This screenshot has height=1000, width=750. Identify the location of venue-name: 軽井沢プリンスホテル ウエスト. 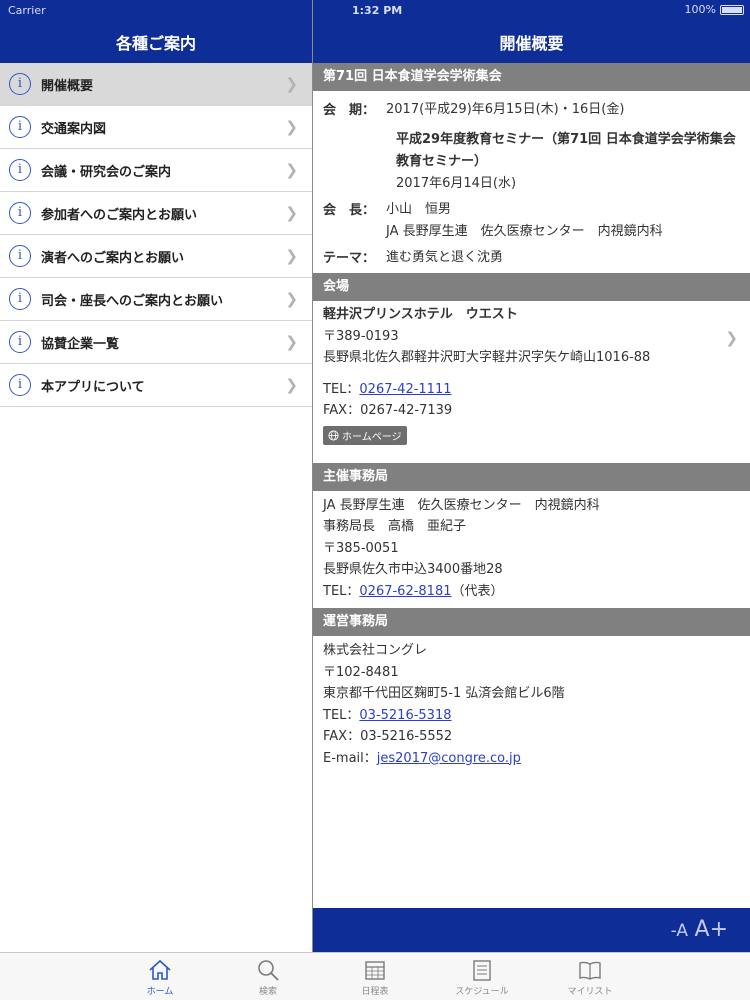
(420, 314).